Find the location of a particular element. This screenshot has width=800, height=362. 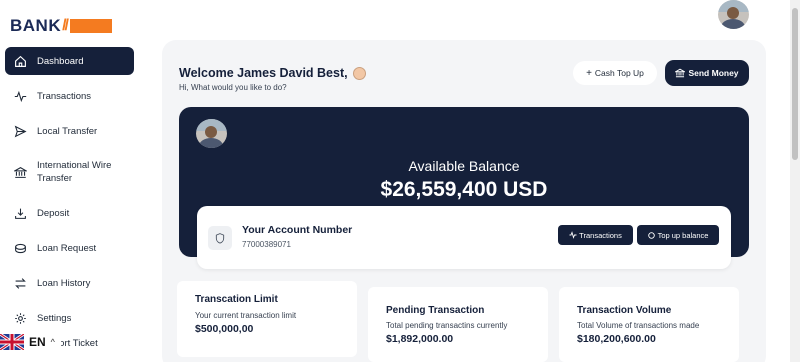

stat-value: $180,200,600.00 is located at coordinates (616, 339).